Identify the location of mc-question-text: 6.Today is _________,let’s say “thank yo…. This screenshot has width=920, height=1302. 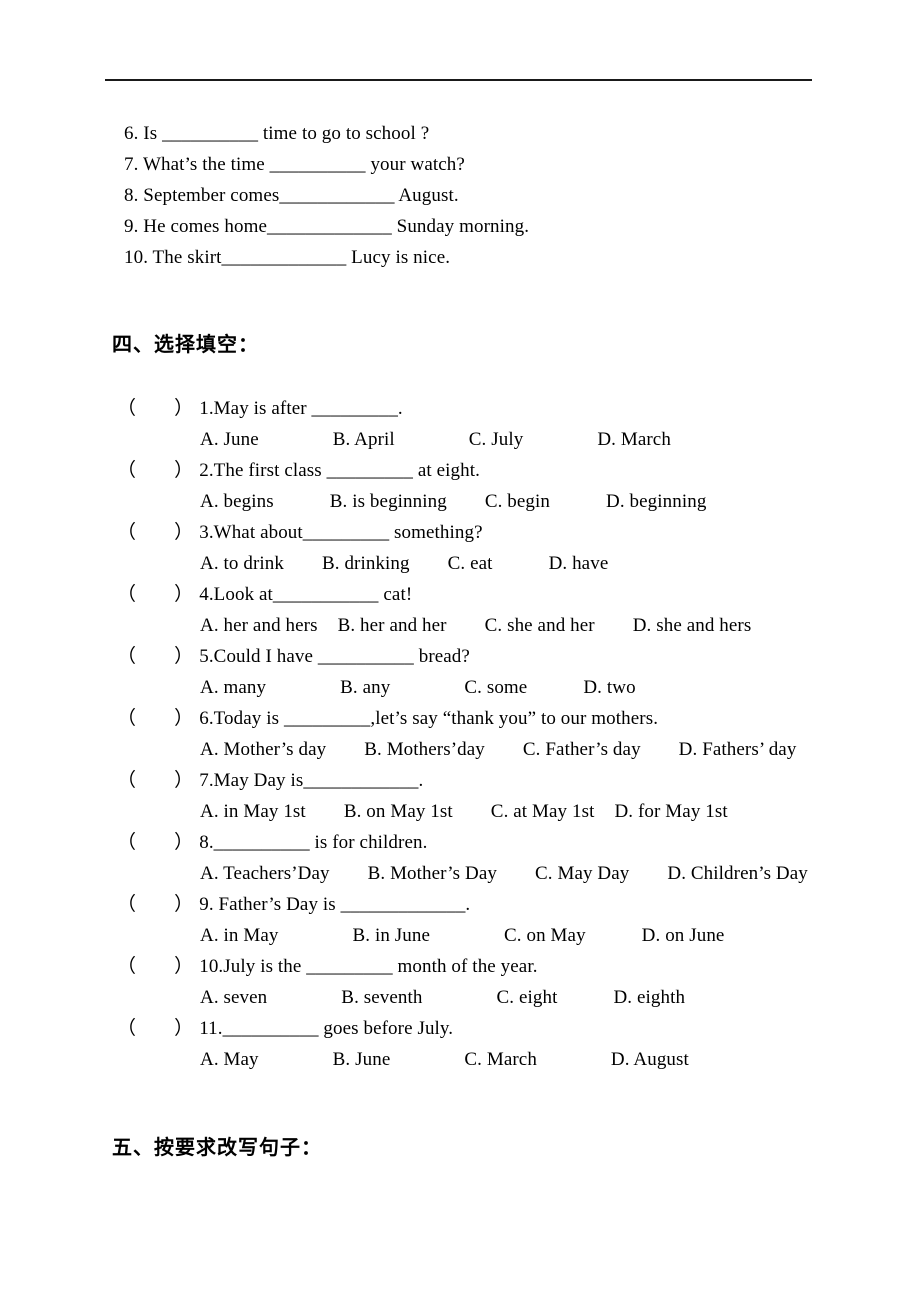
(429, 718).